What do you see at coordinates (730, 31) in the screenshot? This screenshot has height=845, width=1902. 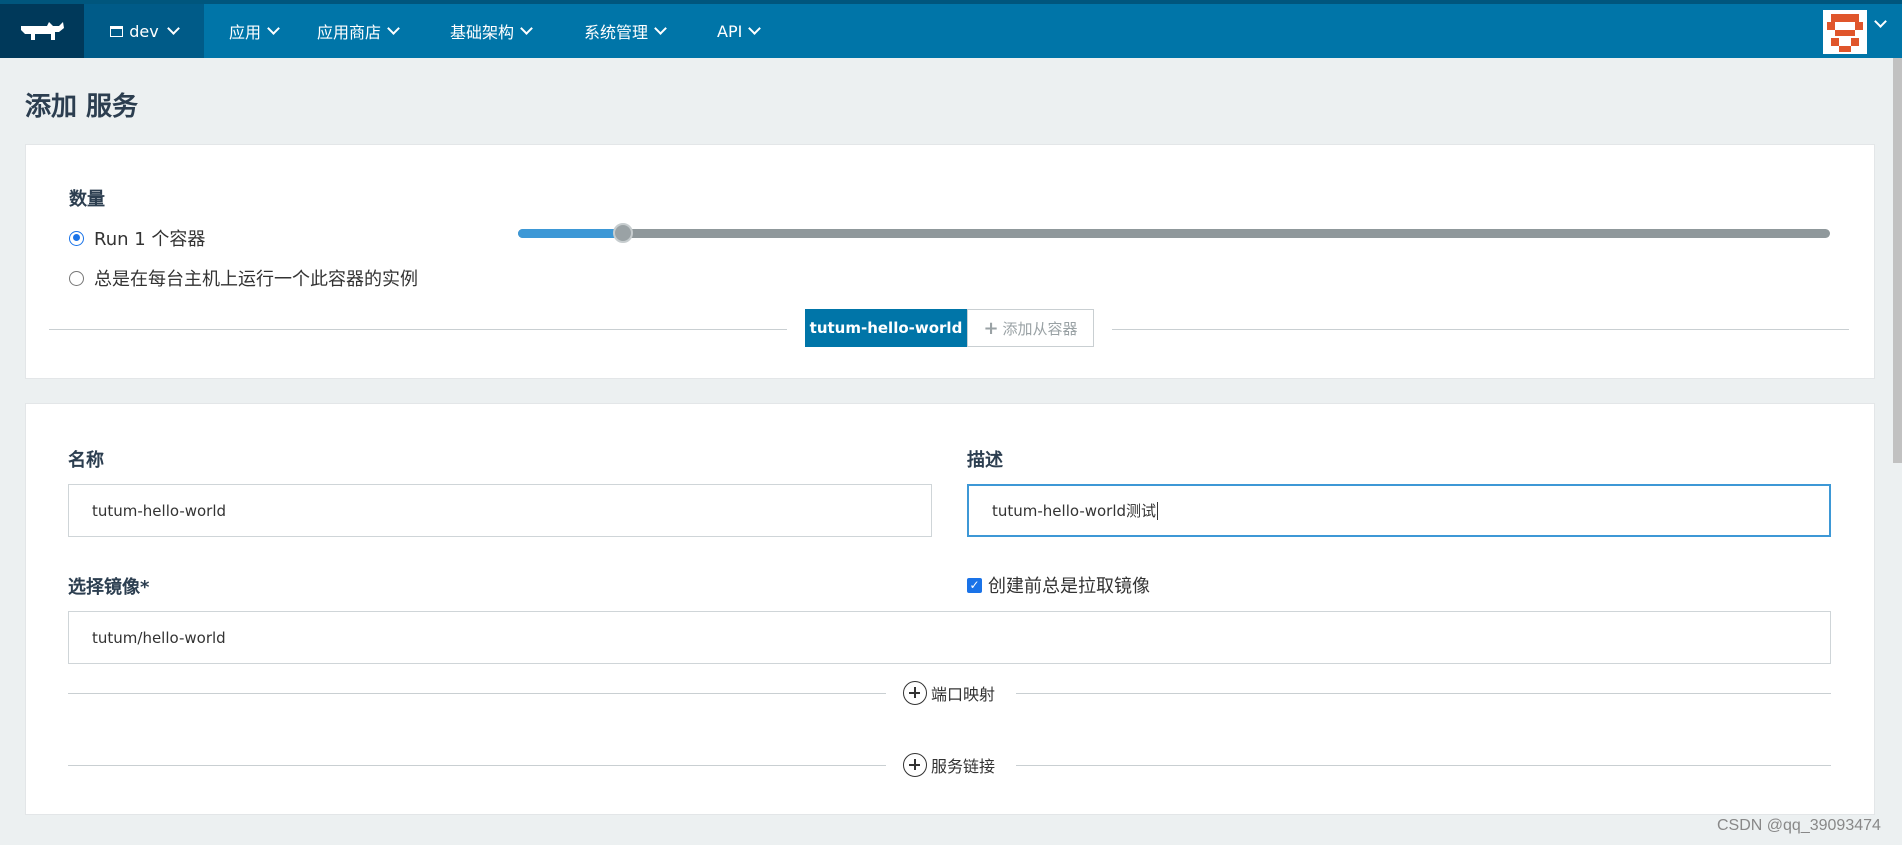 I see `nav-item-label: API` at bounding box center [730, 31].